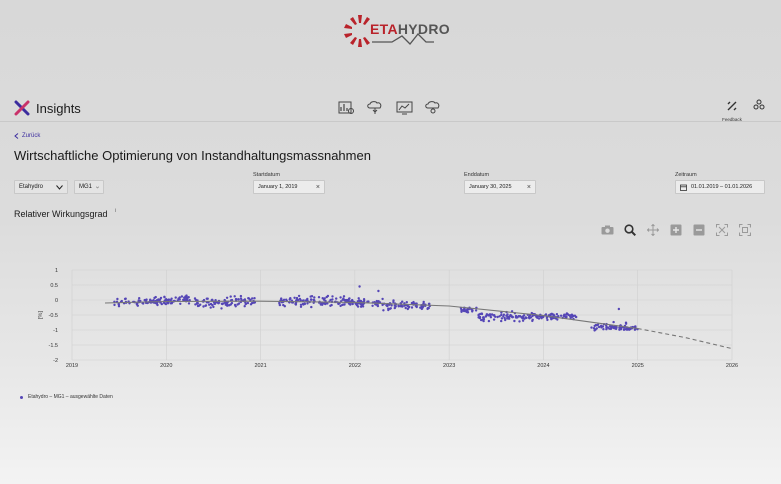 Image resolution: width=781 pixels, height=484 pixels. I want to click on reset-axes-icon, so click(745, 230).